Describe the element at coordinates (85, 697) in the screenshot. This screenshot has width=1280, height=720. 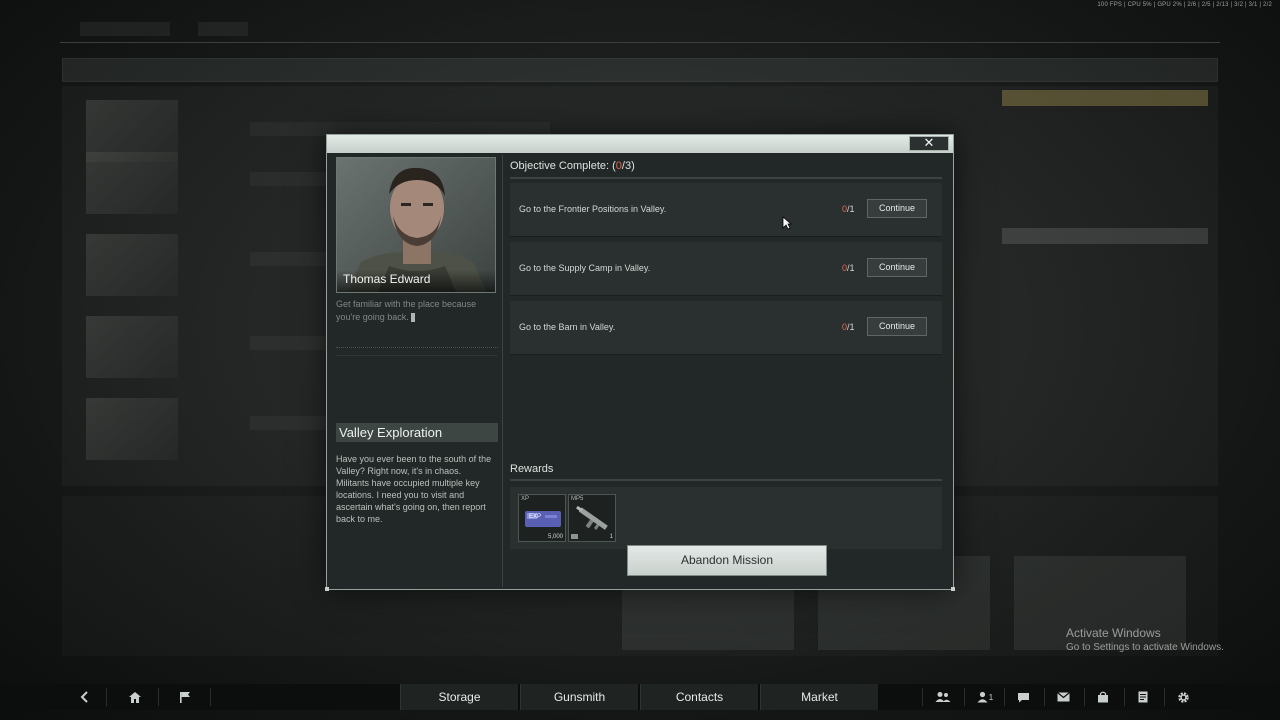
I see `back-arrow-icon` at that location.